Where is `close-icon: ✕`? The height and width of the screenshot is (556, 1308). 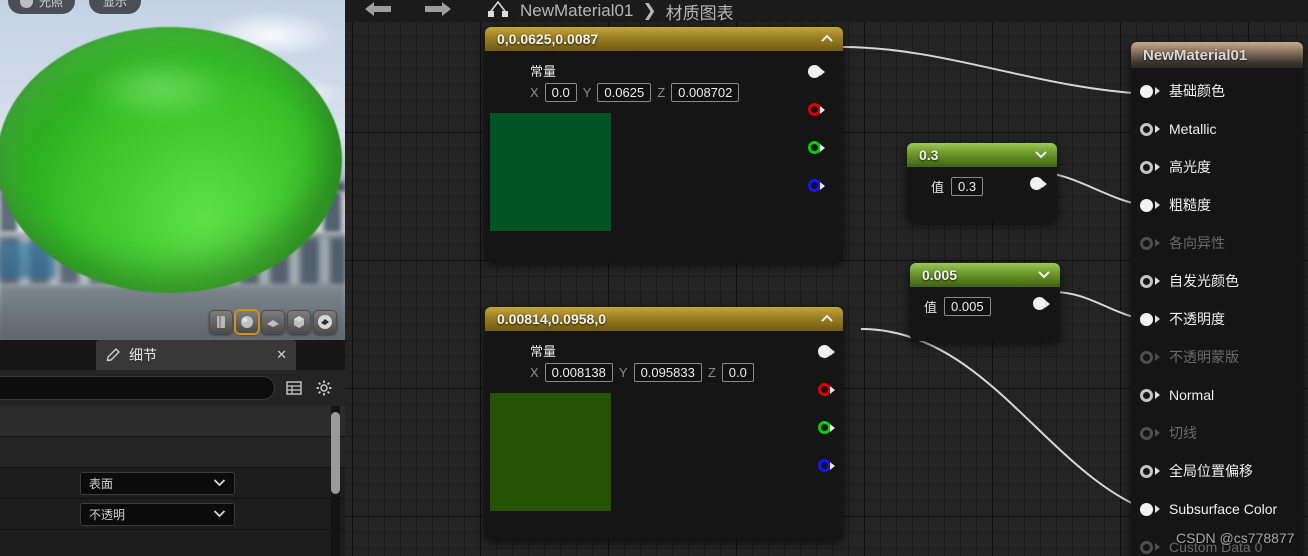
close-icon: ✕ is located at coordinates (281, 355).